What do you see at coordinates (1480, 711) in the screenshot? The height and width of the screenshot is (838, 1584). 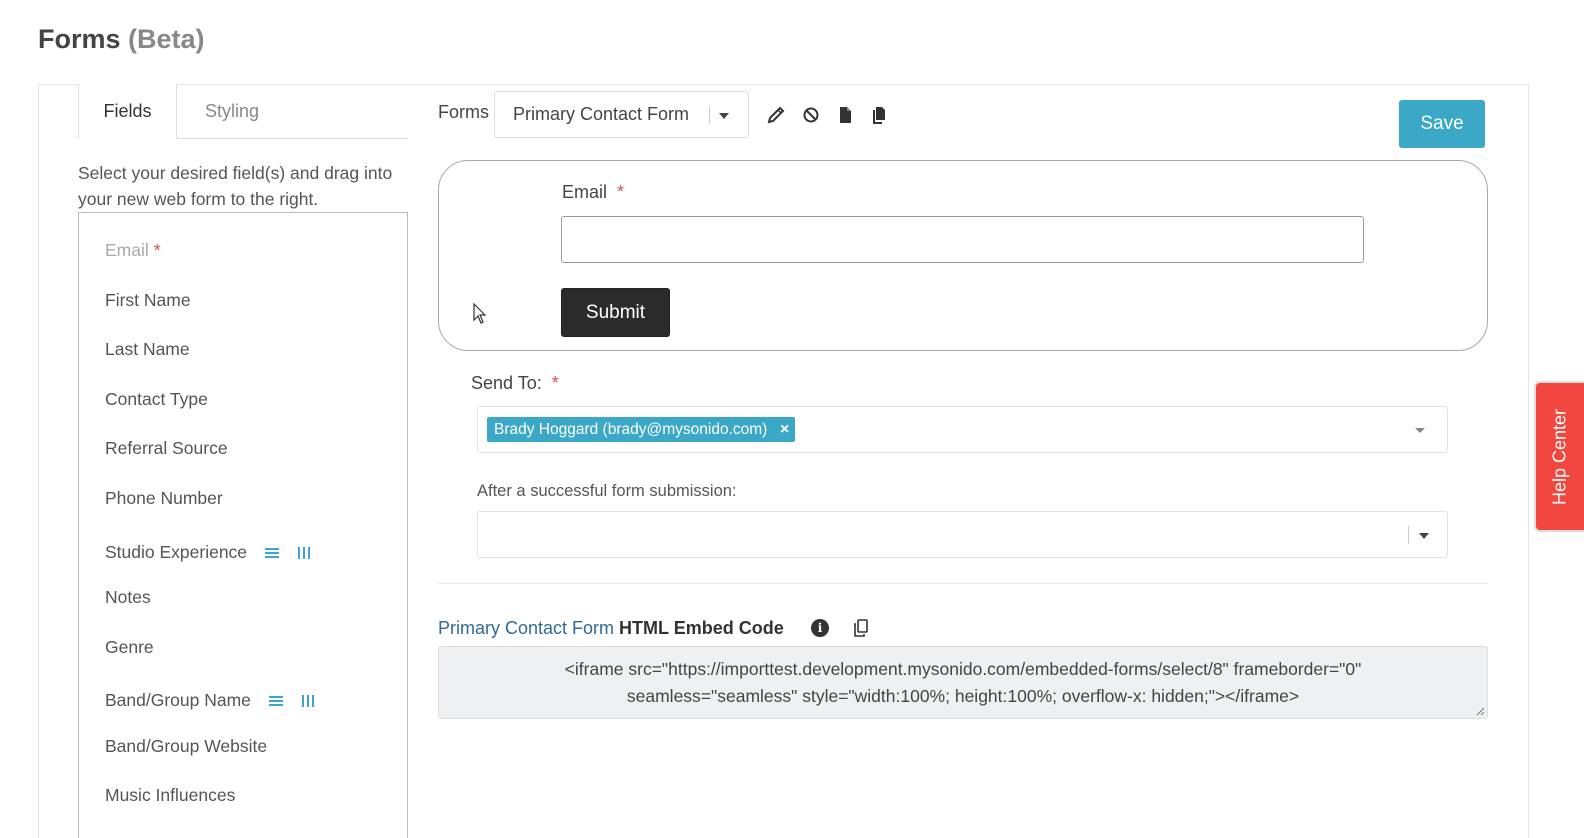 I see `resize-grip-icon` at bounding box center [1480, 711].